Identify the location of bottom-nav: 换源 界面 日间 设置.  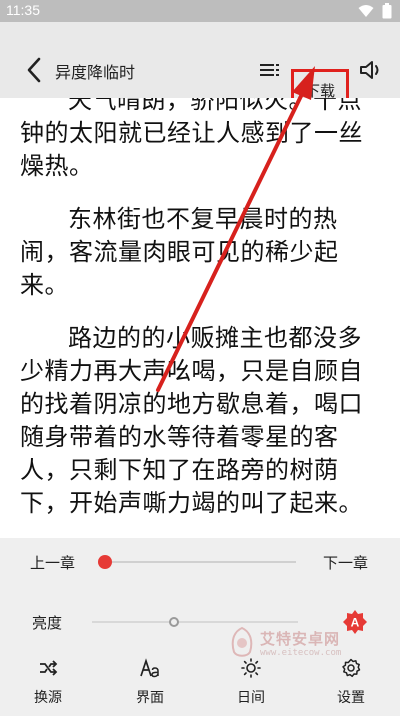
(200, 685).